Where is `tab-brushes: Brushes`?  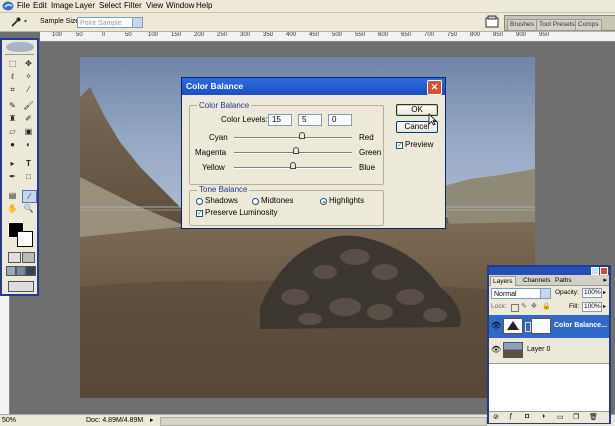
tab-brushes: Brushes is located at coordinates (522, 25).